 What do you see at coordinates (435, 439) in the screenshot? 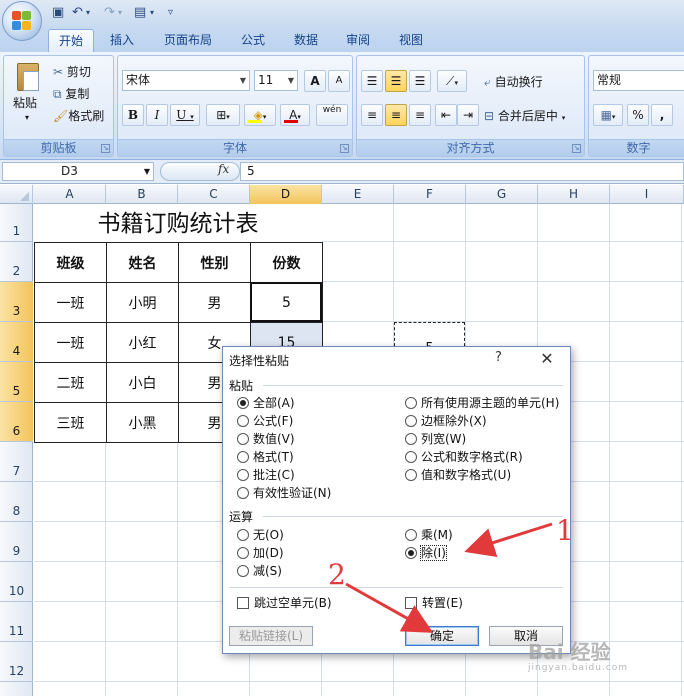
I see `paste-option-column-widths: 列宽(W)` at bounding box center [435, 439].